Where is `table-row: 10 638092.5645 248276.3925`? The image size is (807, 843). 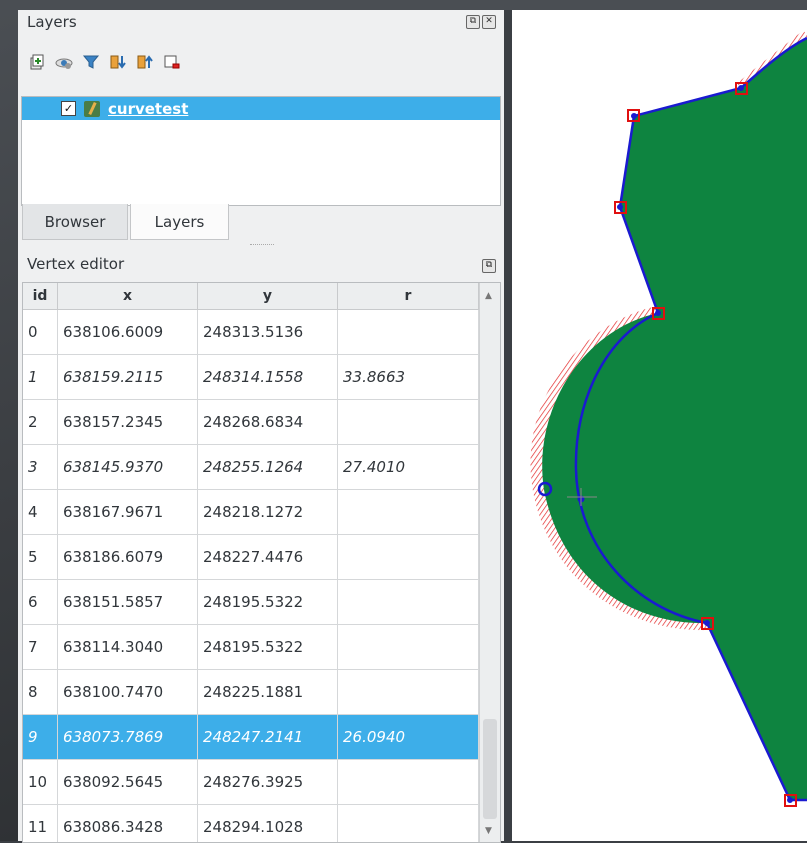
table-row: 10 638092.5645 248276.3925 is located at coordinates (251, 782).